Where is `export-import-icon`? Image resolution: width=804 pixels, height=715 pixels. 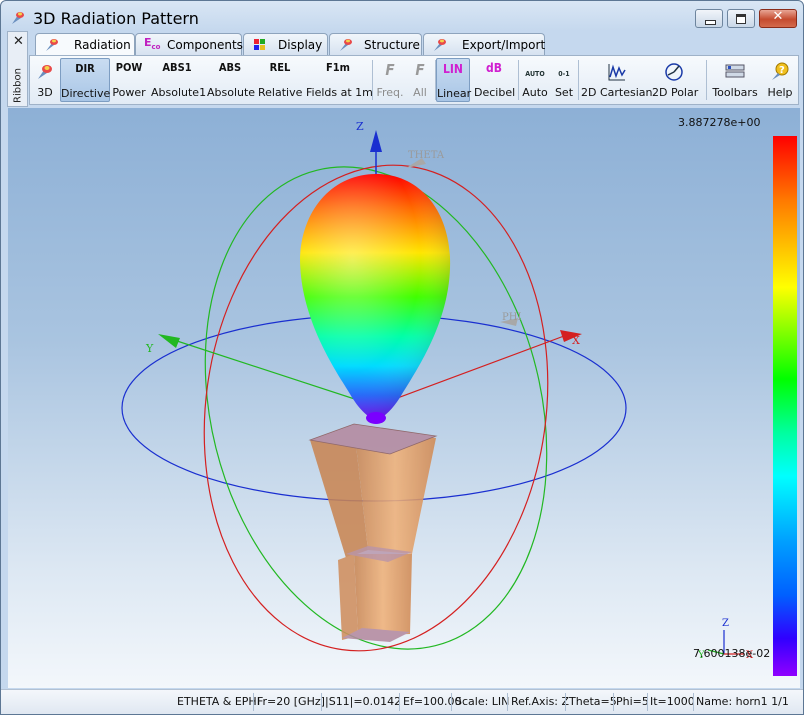
export-import-icon is located at coordinates (440, 45).